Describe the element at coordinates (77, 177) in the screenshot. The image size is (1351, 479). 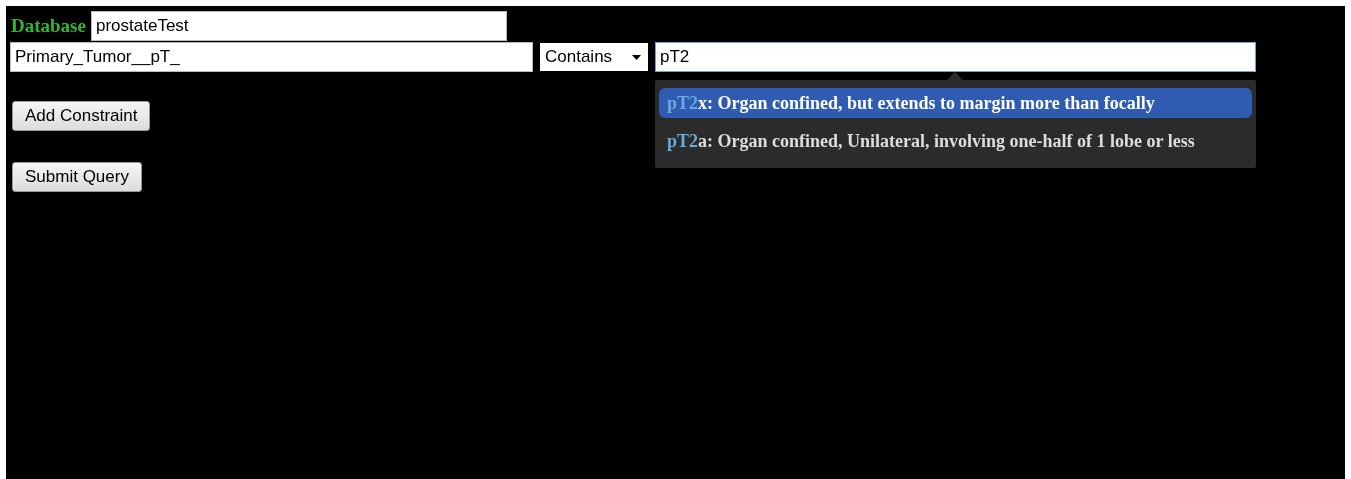
I see `query-button: Submit Query` at that location.